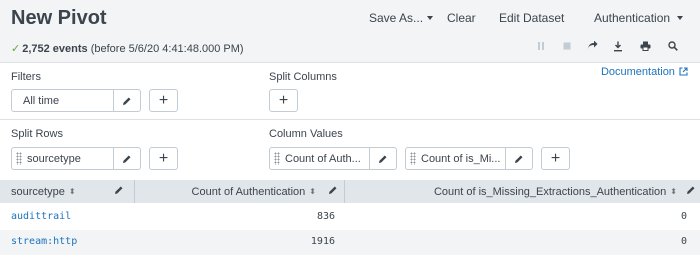  Describe the element at coordinates (16, 49) in the screenshot. I see `check-icon: ✓` at that location.